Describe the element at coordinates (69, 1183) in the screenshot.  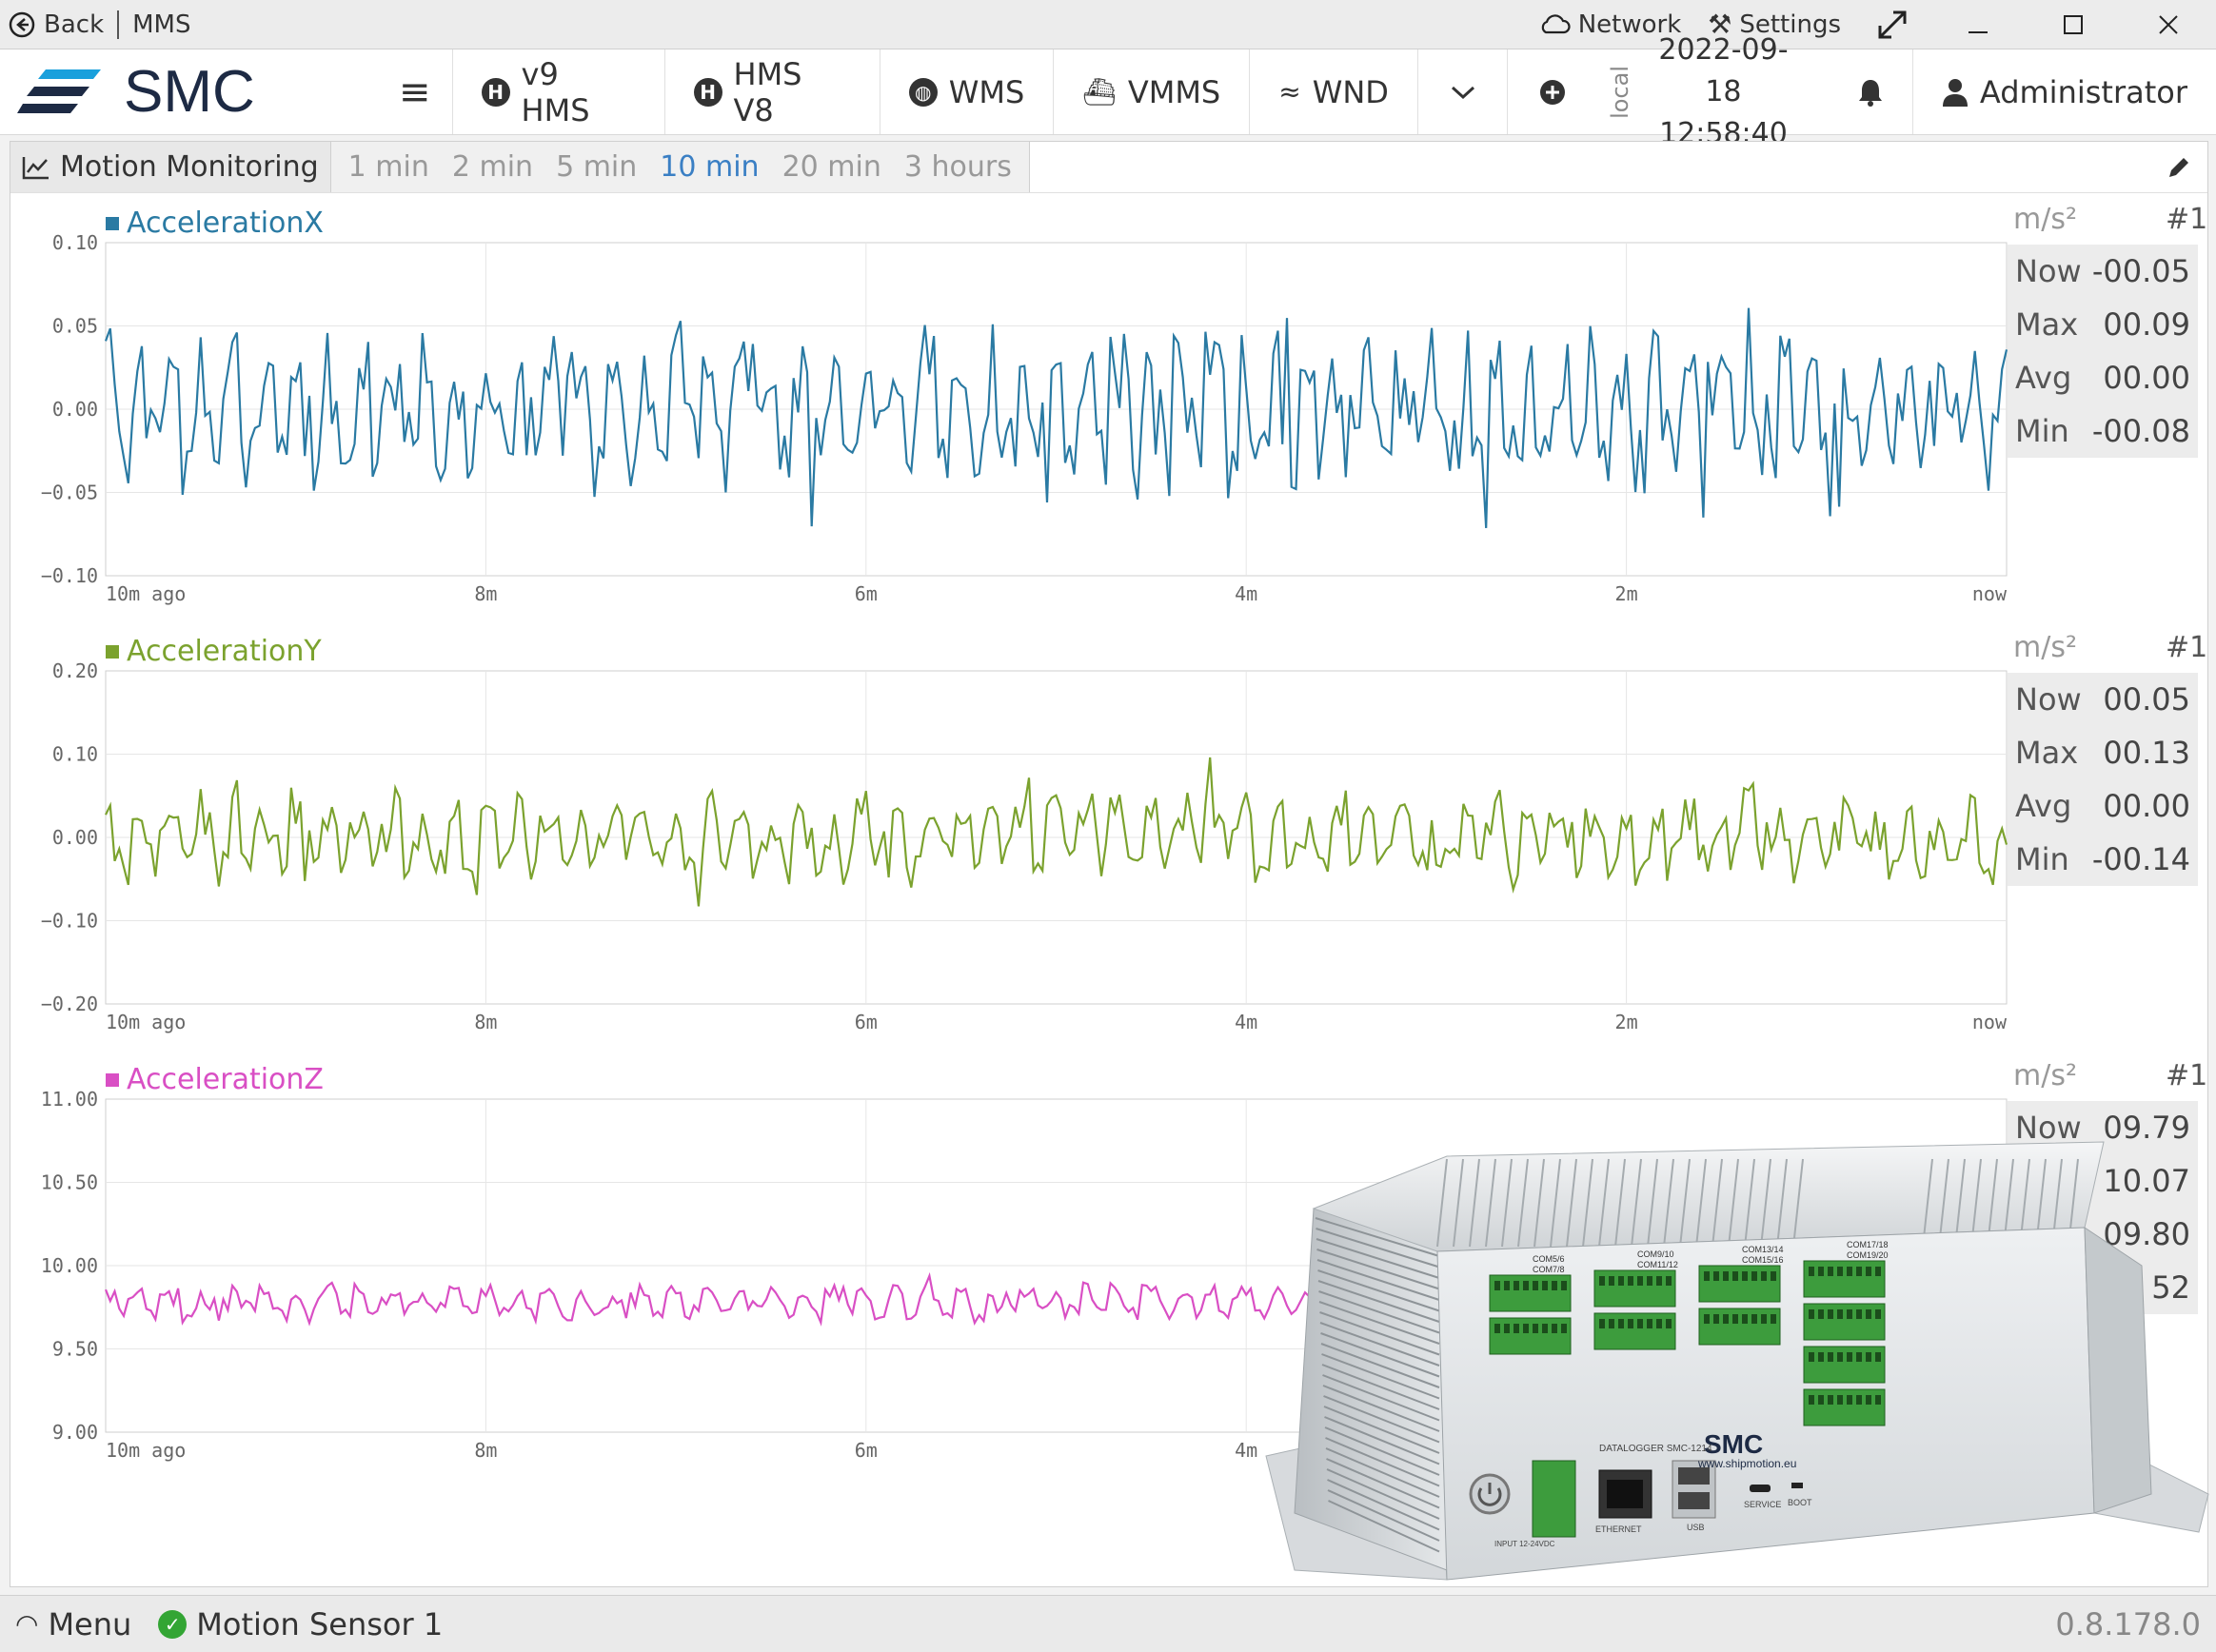
I see `y-tick-label: 10.50` at that location.